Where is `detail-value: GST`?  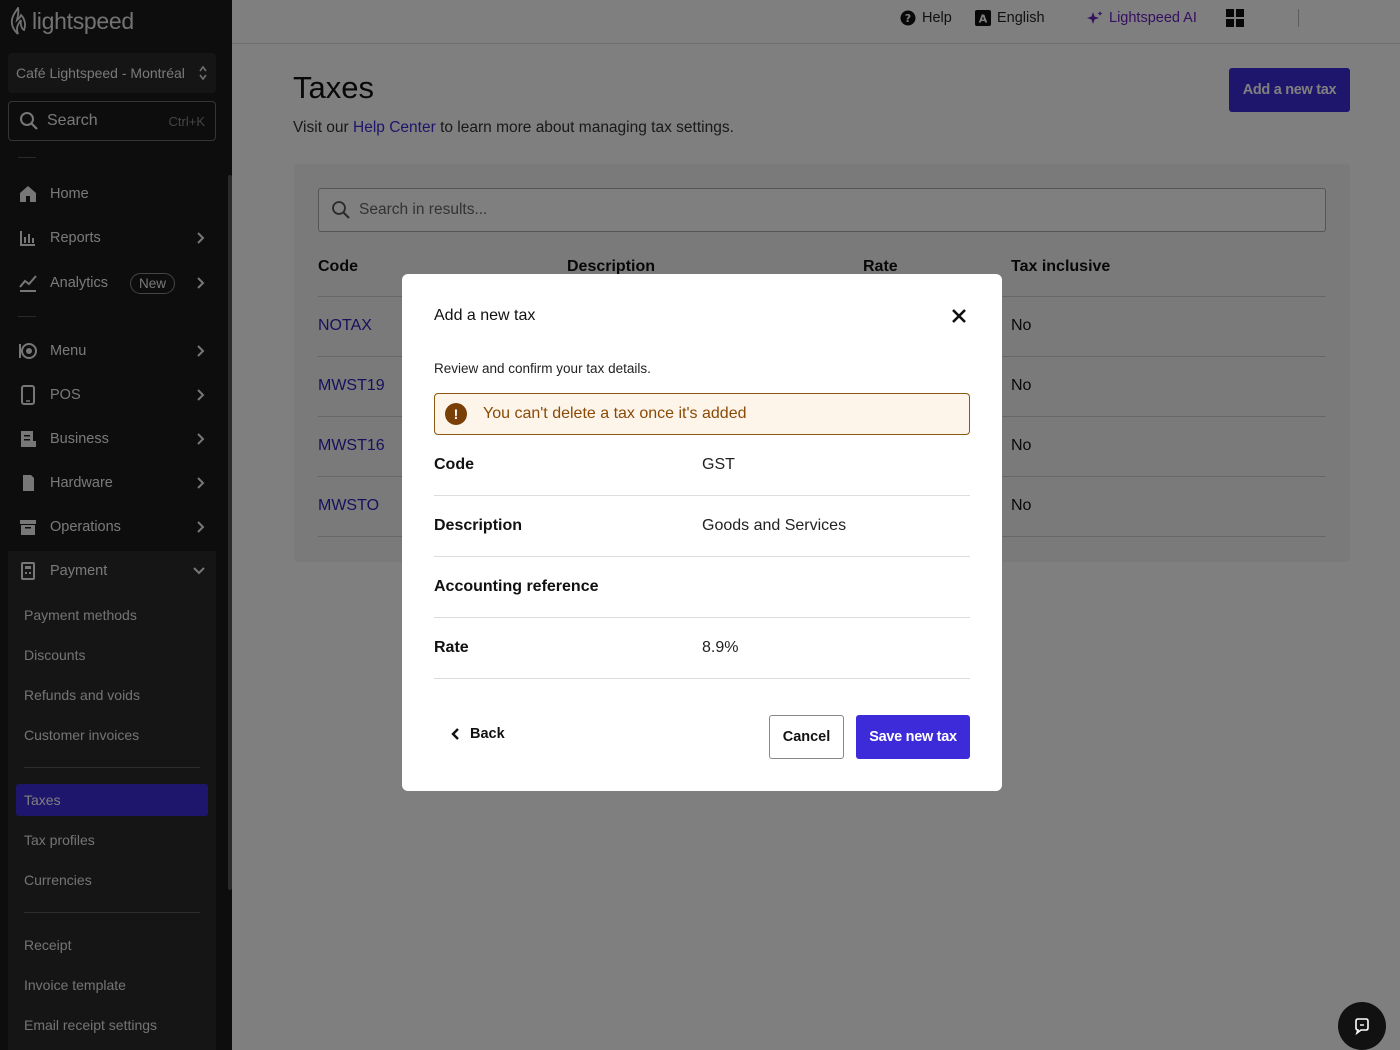 detail-value: GST is located at coordinates (718, 464).